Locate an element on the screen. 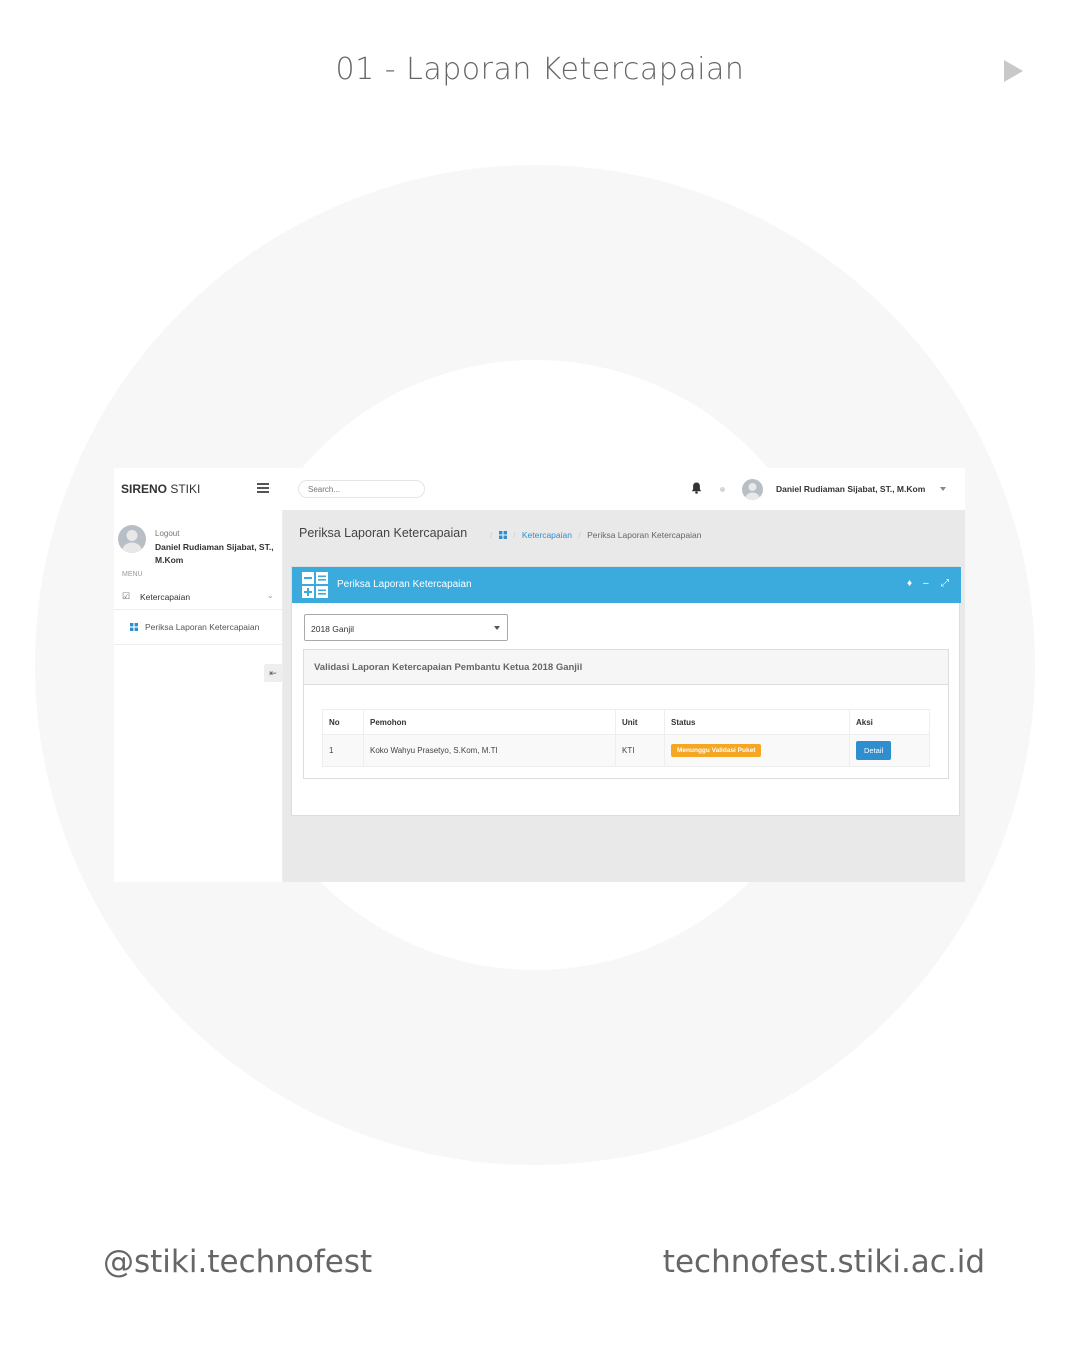  cell-status: Menunggu Validasi Puket is located at coordinates (757, 750).